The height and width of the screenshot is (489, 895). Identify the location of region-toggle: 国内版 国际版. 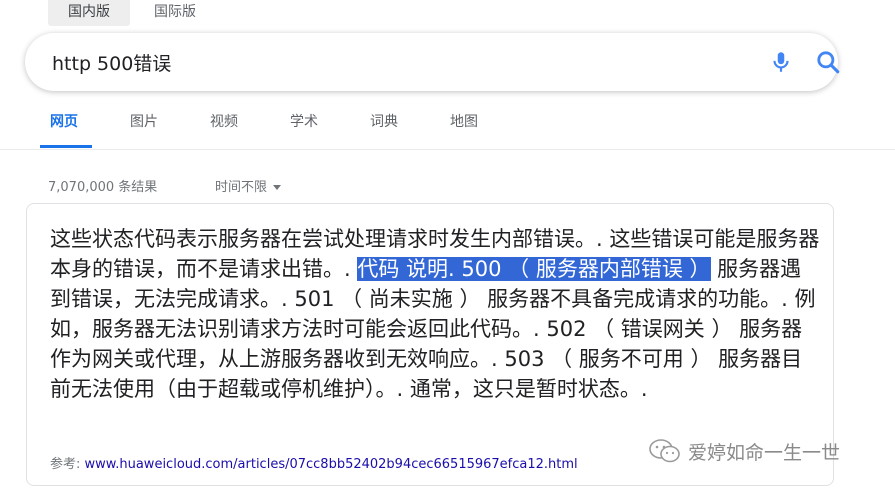
(132, 13).